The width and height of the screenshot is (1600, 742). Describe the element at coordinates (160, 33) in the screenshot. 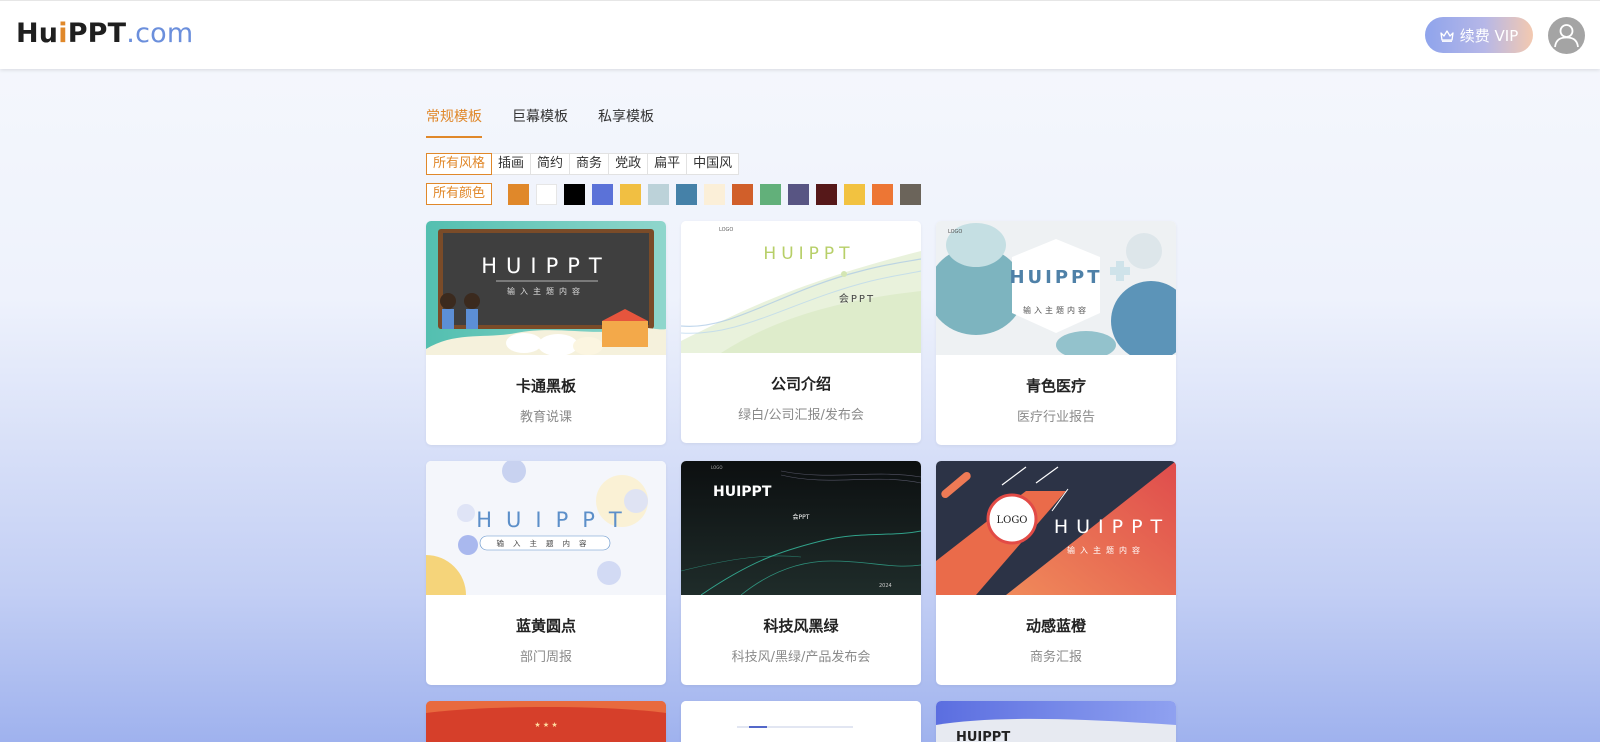

I see `logo-text-com: .com` at that location.